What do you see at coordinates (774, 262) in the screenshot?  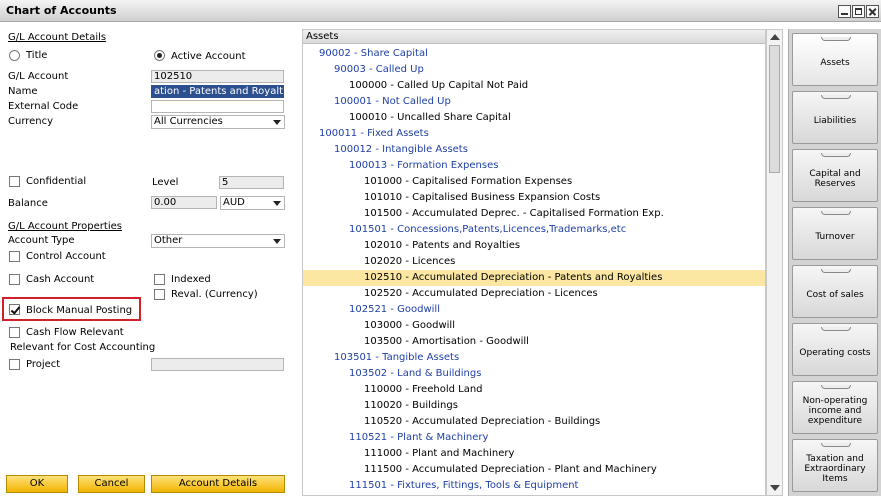 I see `tree-scrollbar` at bounding box center [774, 262].